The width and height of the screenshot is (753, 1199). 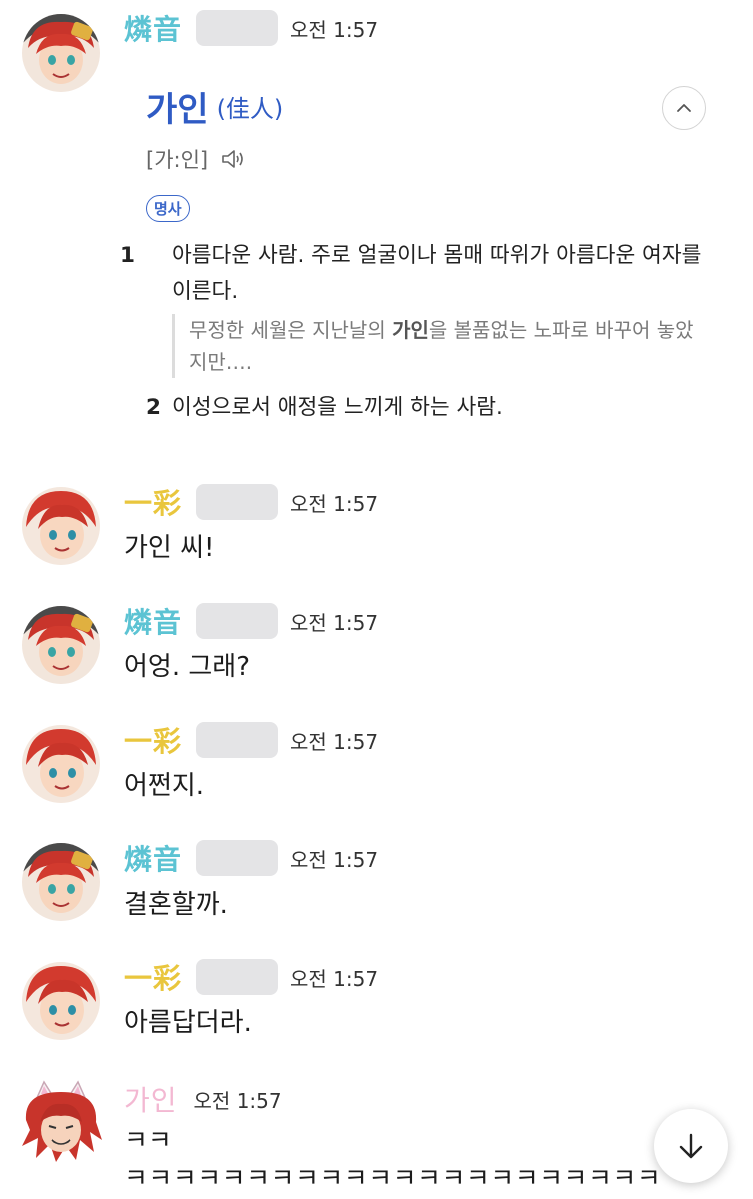 I want to click on collapse-button, so click(x=684, y=108).